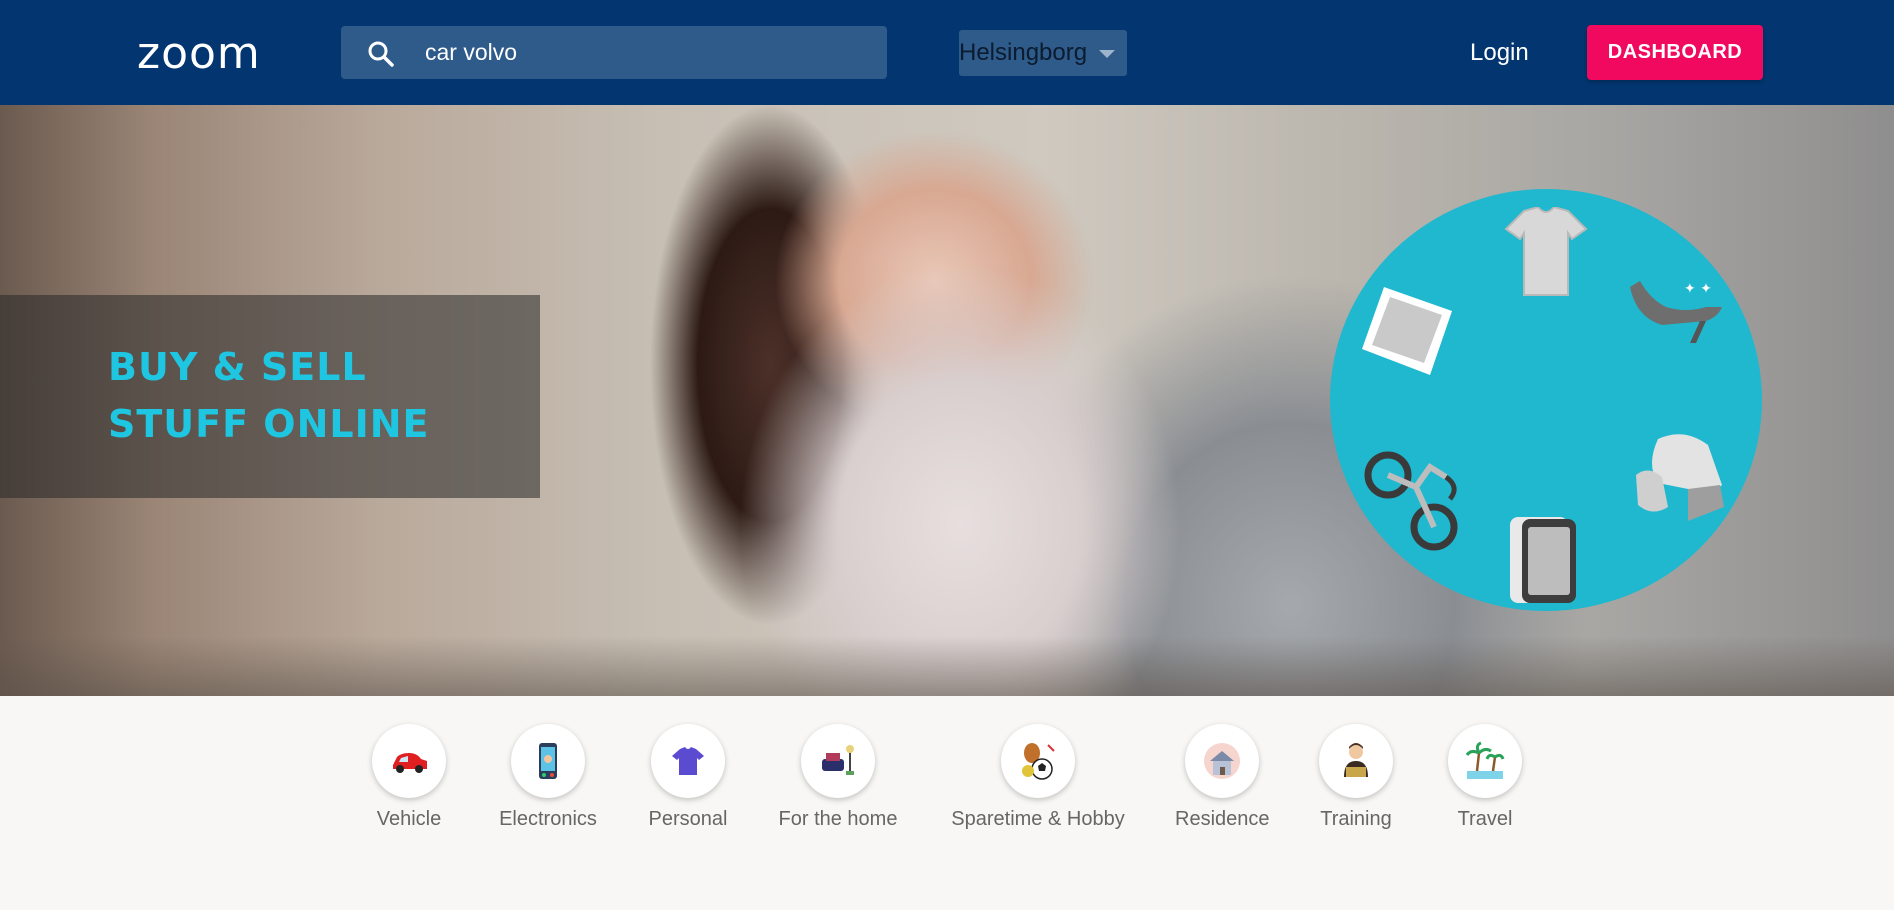  I want to click on chevron-down-icon, so click(1107, 54).